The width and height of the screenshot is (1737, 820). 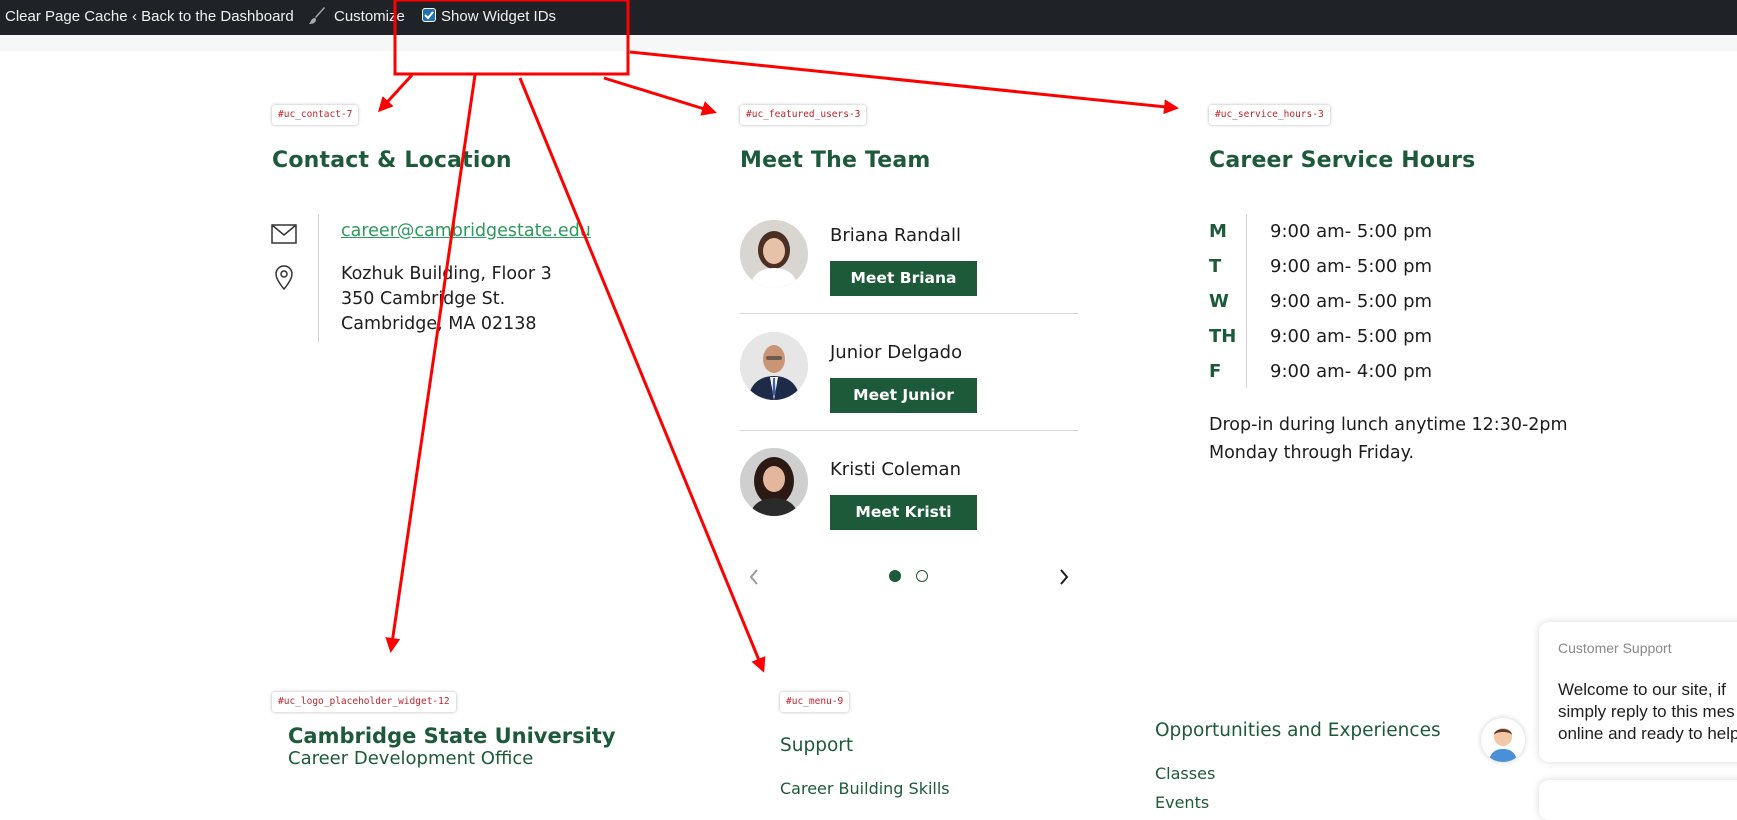 I want to click on menu-link-events: Events, so click(x=1182, y=802).